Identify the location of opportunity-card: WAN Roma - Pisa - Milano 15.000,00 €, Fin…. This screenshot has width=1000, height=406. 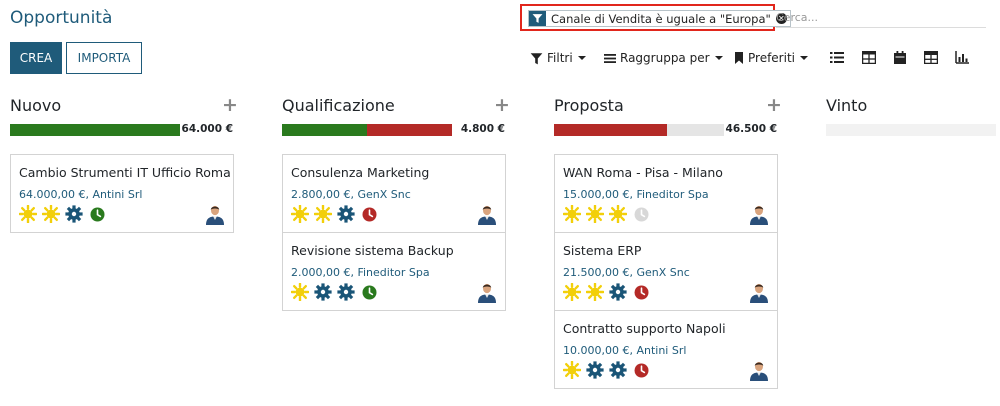
(666, 193).